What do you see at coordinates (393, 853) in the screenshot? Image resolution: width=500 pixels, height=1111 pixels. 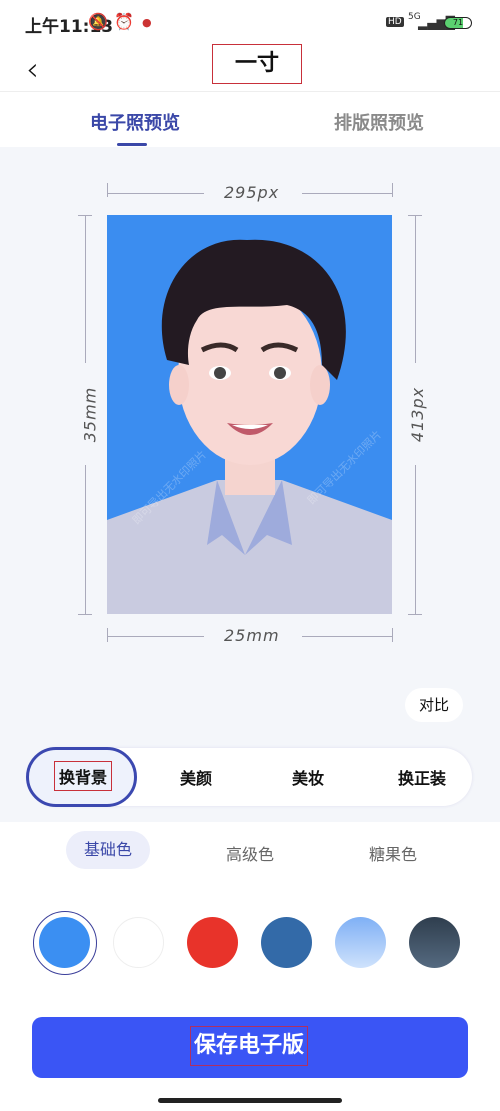 I see `category-candy: 糖果色` at bounding box center [393, 853].